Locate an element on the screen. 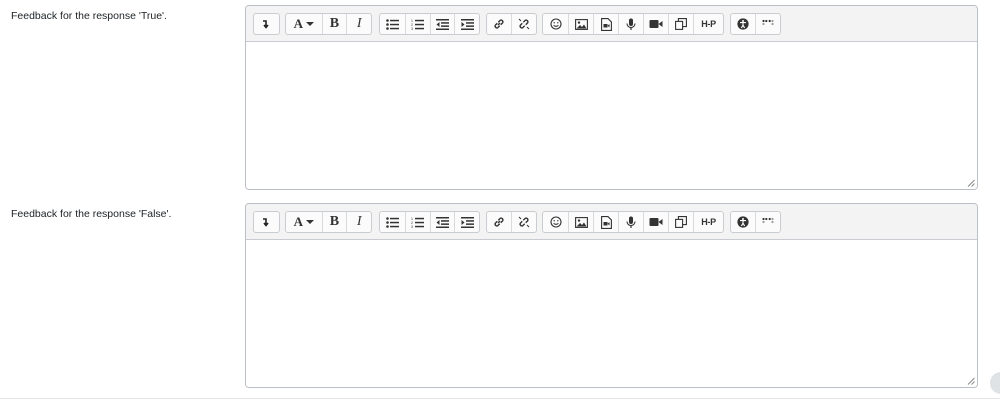 The width and height of the screenshot is (1000, 403). scroll-to-top-button is located at coordinates (995, 383).